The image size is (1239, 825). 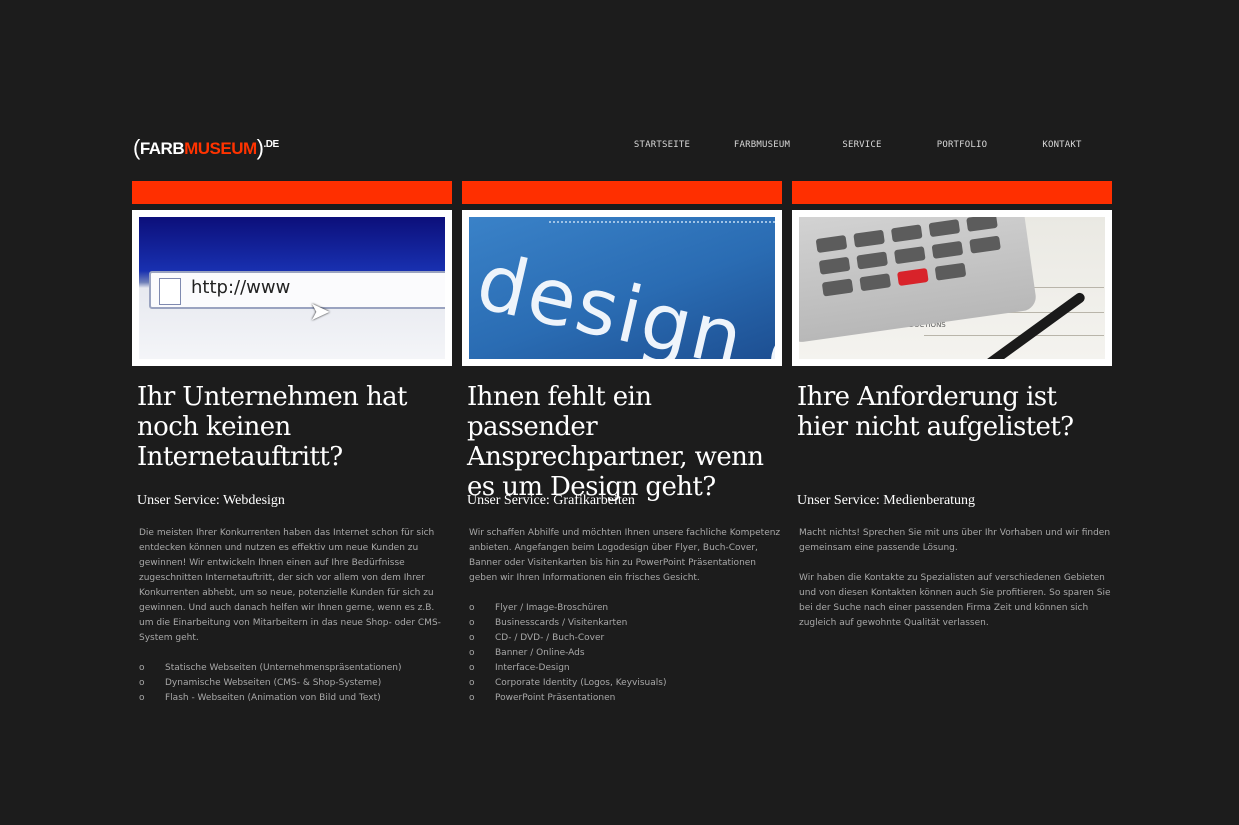 I want to click on design-word: design e, so click(x=622, y=298).